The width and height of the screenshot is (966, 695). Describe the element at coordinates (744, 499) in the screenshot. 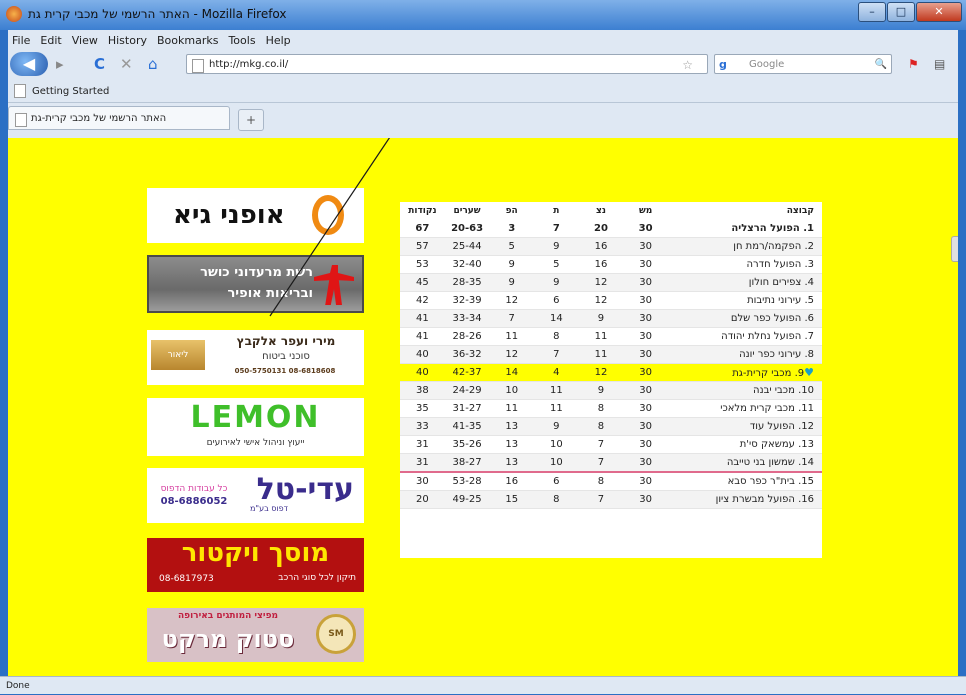

I see `team-cell: 16. הפועל מבשרת ציון` at that location.